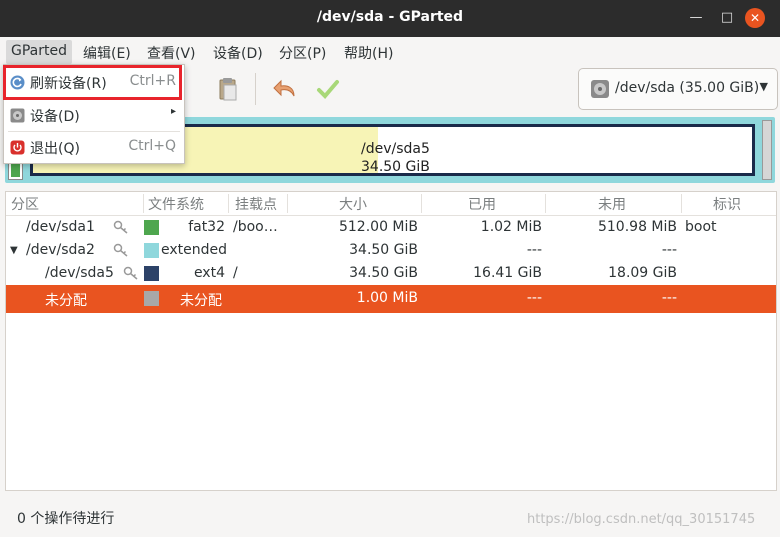  I want to click on col-filesystem: 文件系统, so click(176, 204).